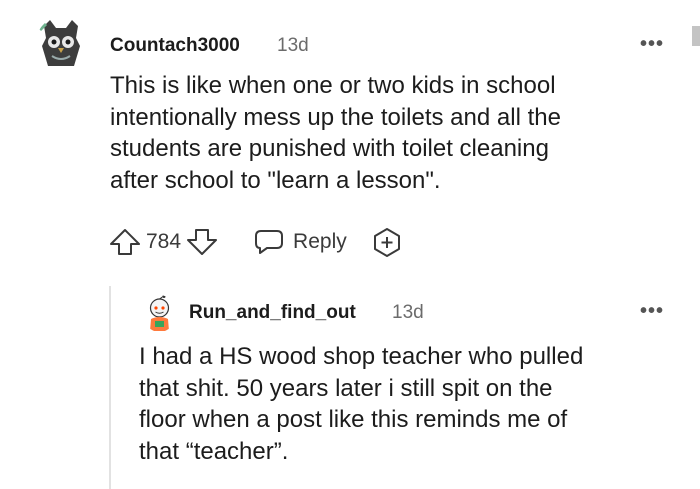  I want to click on more-options-button: •••, so click(652, 44).